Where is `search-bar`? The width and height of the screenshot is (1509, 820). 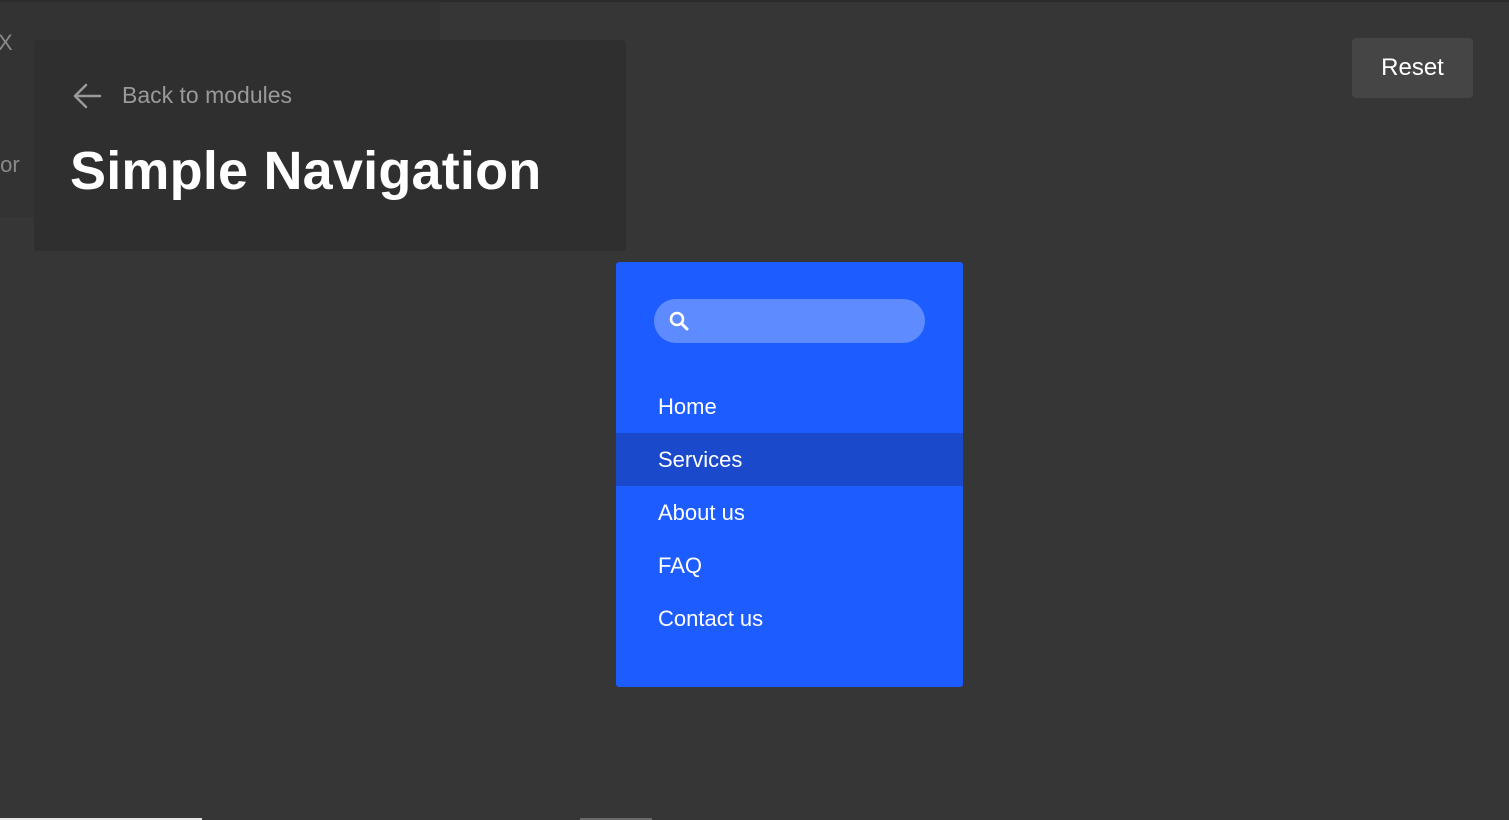 search-bar is located at coordinates (789, 322).